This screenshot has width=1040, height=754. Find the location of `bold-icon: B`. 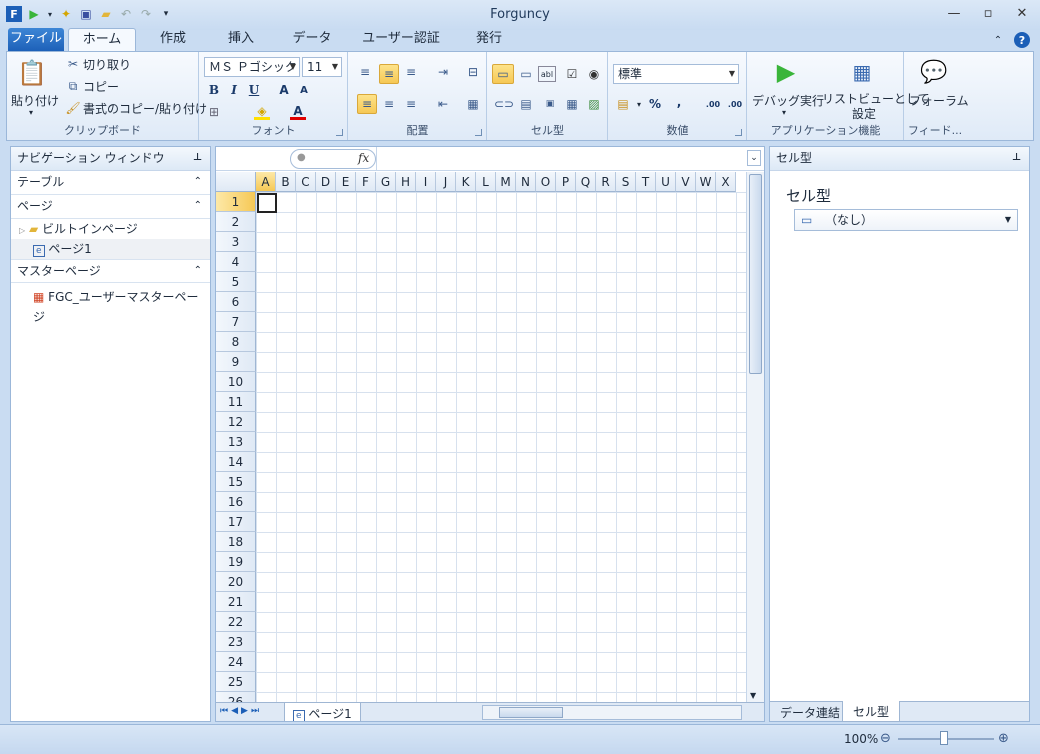

bold-icon: B is located at coordinates (214, 90).